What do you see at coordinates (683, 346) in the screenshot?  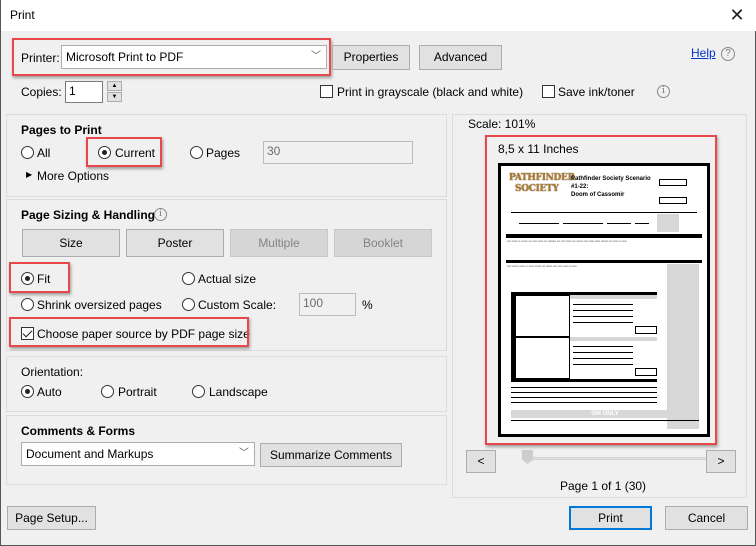 I see `doc-side-column` at bounding box center [683, 346].